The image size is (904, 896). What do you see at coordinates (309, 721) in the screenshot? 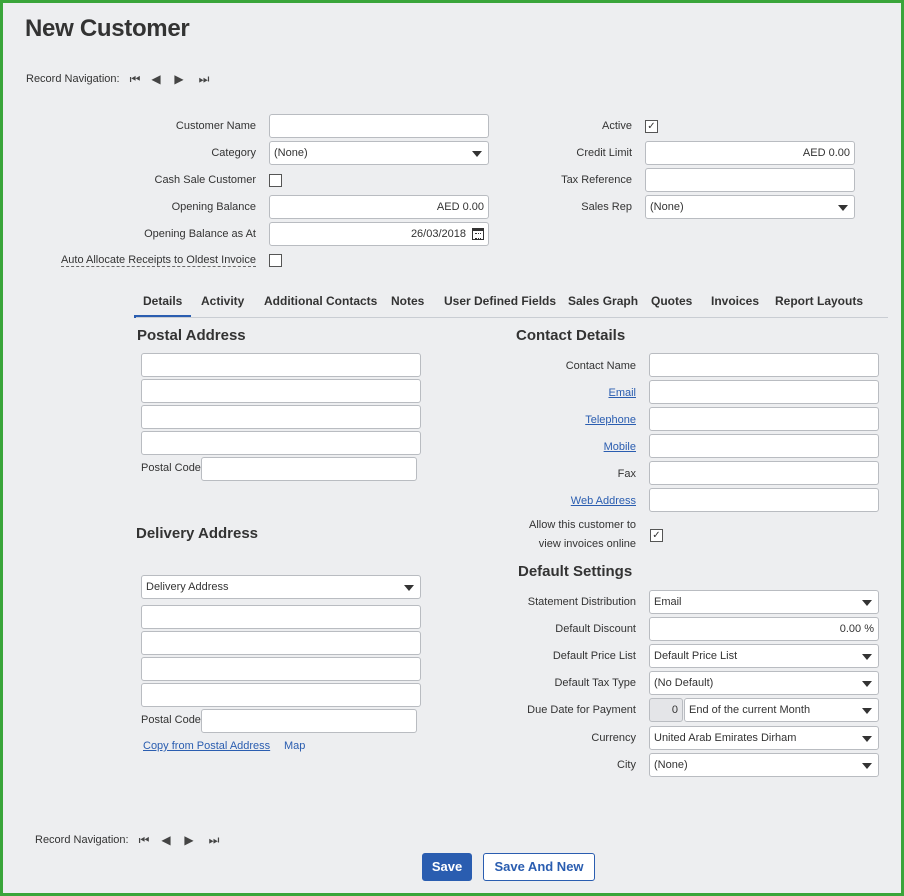
I see `delivery-postal-code-input` at bounding box center [309, 721].